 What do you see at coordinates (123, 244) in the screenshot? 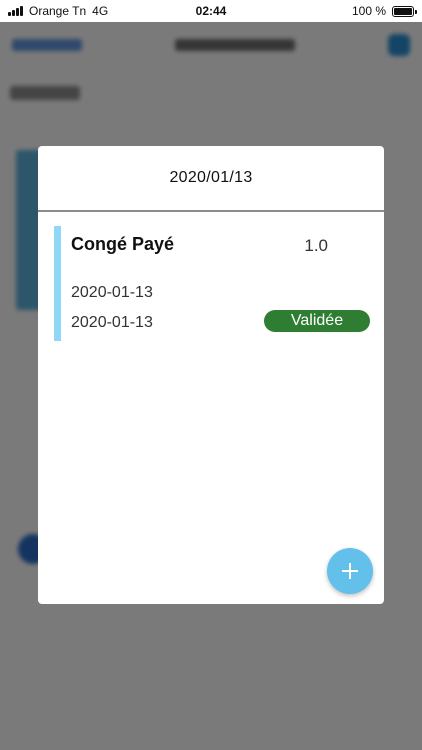
I see `leave-type: Congé Payé` at bounding box center [123, 244].